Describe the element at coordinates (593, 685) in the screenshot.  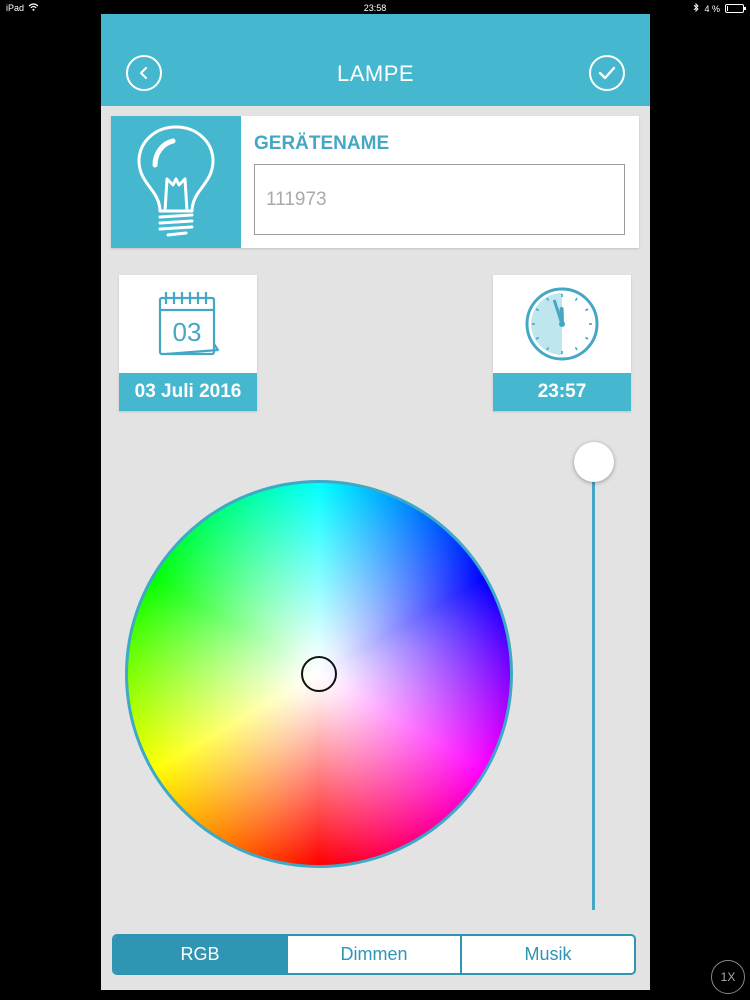
I see `brightness-slider-track` at that location.